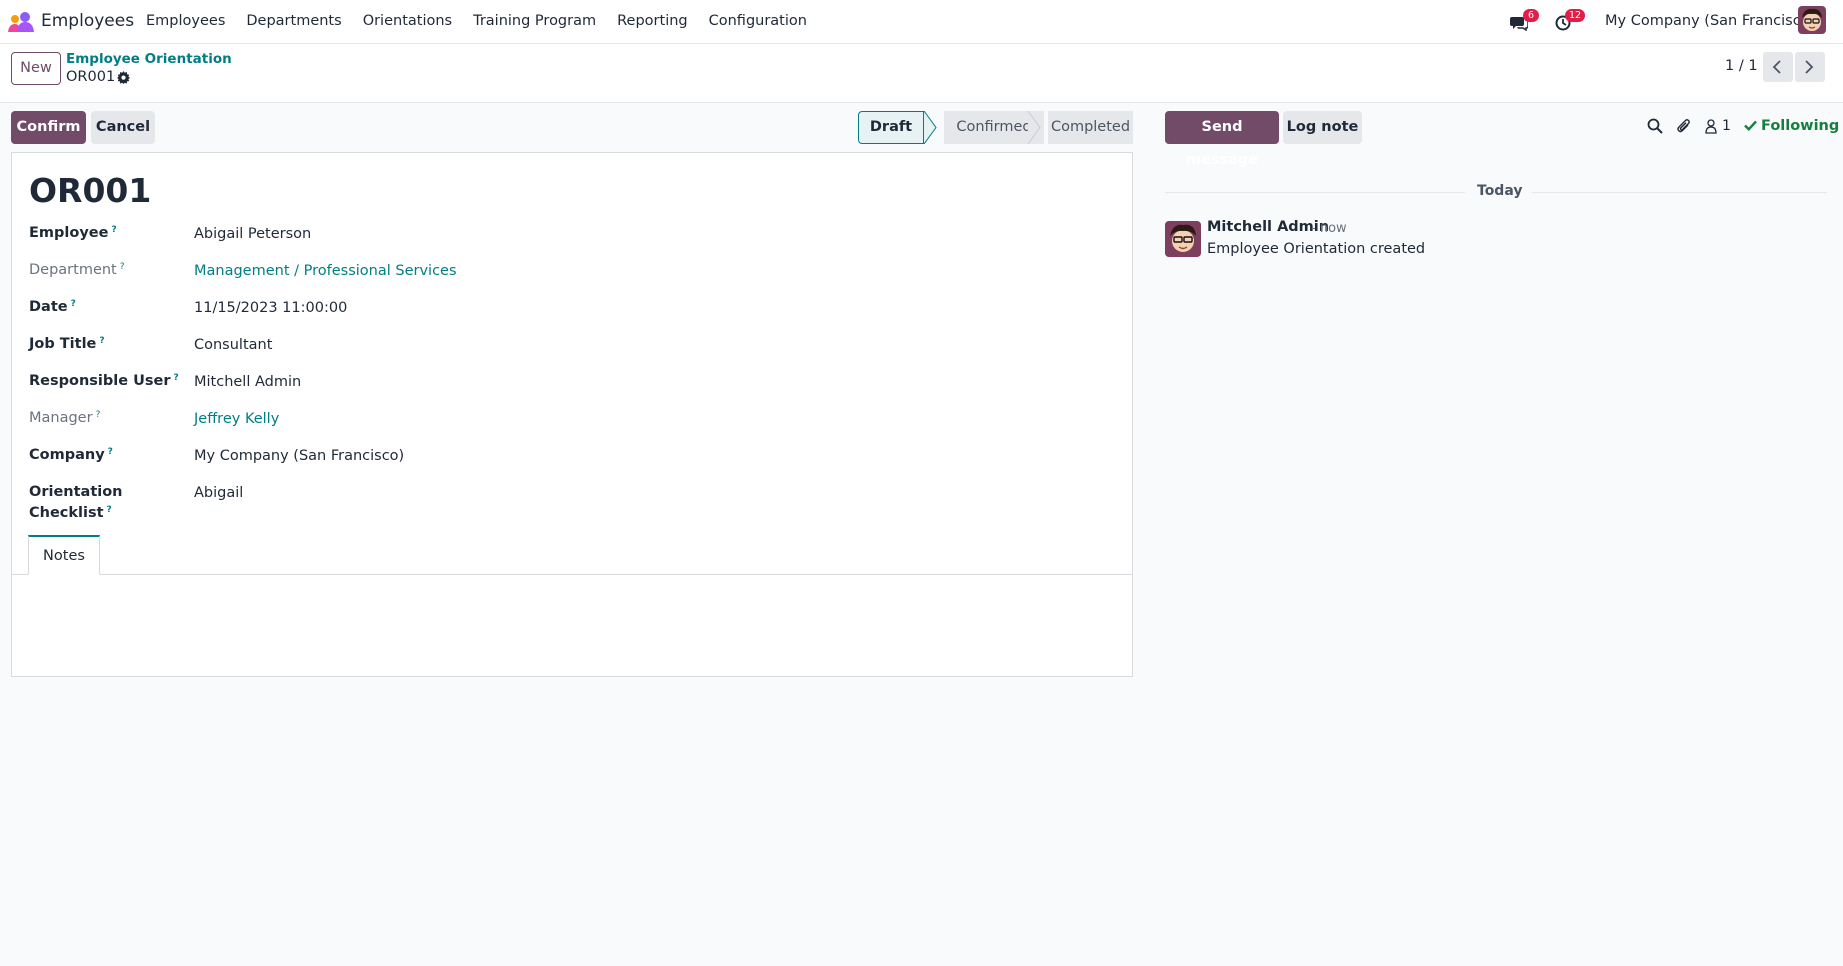 Image resolution: width=1843 pixels, height=966 pixels. I want to click on log-note-button: Log note, so click(1322, 127).